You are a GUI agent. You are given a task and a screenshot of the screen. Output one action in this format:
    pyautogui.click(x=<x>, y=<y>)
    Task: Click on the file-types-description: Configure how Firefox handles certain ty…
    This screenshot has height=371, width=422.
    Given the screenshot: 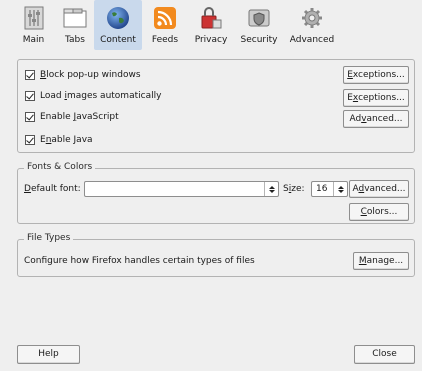 What is the action you would take?
    pyautogui.click(x=139, y=261)
    